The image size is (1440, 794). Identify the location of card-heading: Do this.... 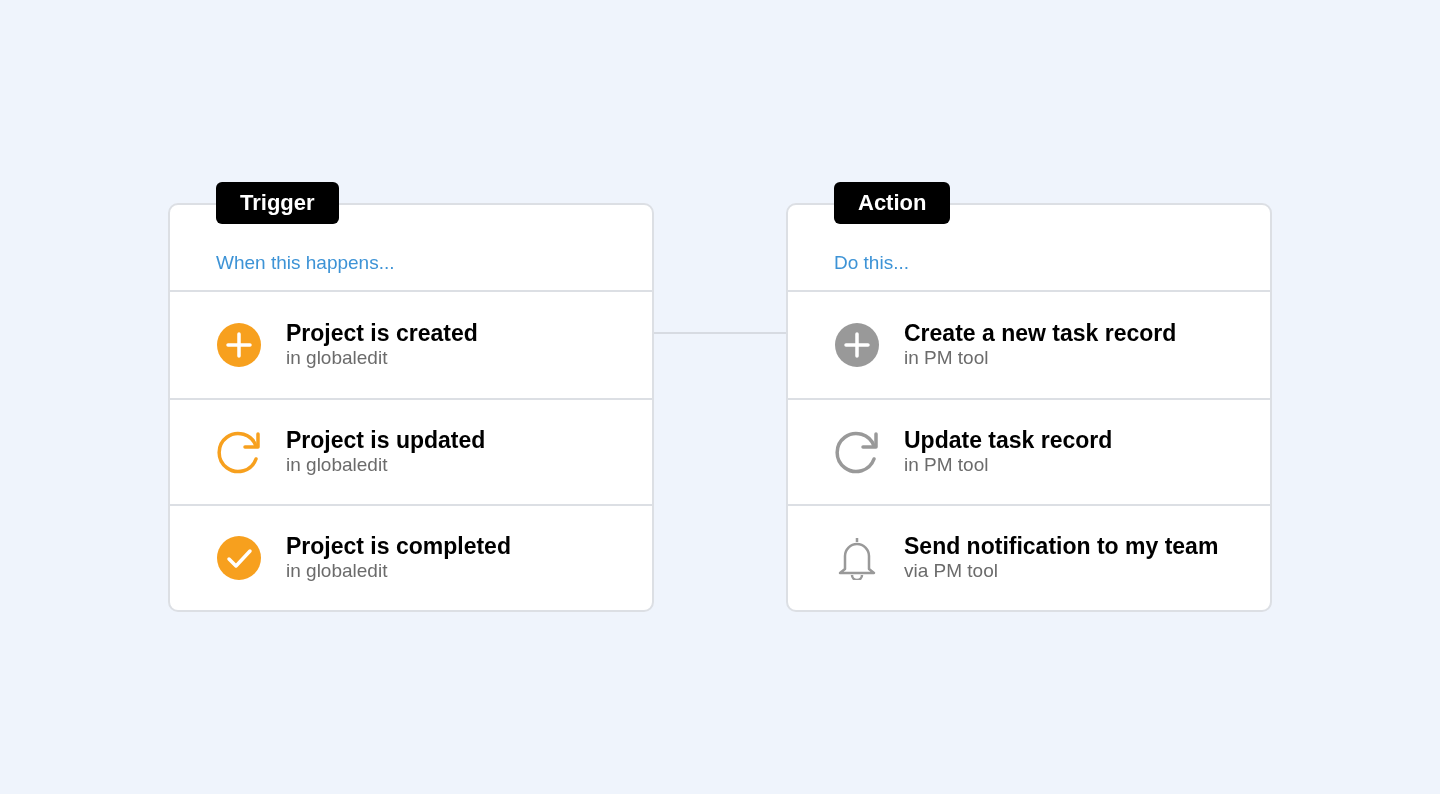
(871, 262).